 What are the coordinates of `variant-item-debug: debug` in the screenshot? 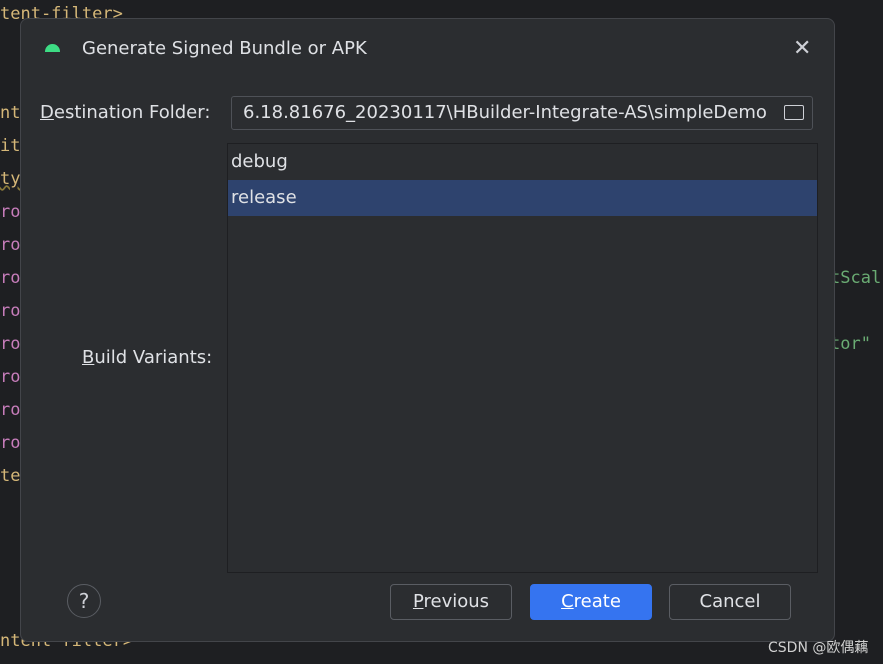 It's located at (522, 162).